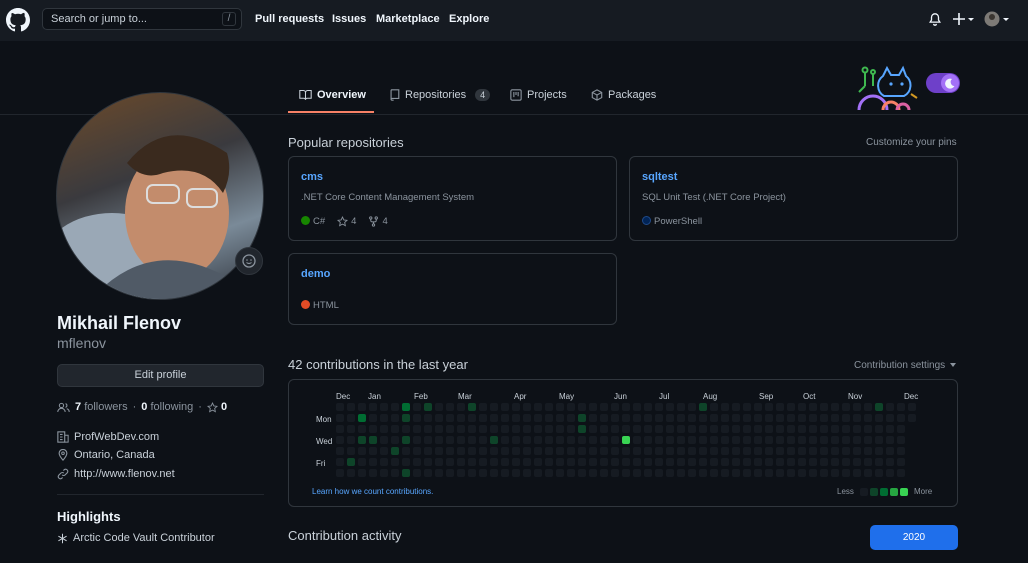 The width and height of the screenshot is (1028, 563). What do you see at coordinates (160, 375) in the screenshot?
I see `edit-profile-button: Edit profile` at bounding box center [160, 375].